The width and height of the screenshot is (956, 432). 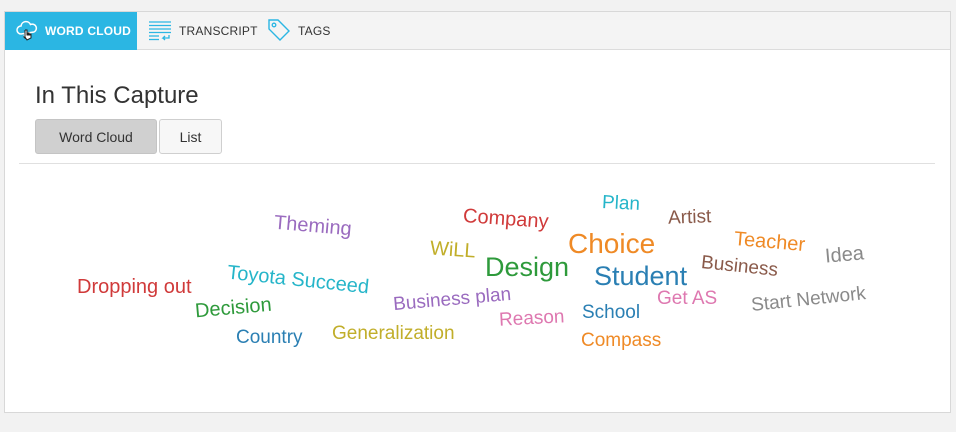 What do you see at coordinates (314, 31) in the screenshot?
I see `tab-tags-label: TAGS` at bounding box center [314, 31].